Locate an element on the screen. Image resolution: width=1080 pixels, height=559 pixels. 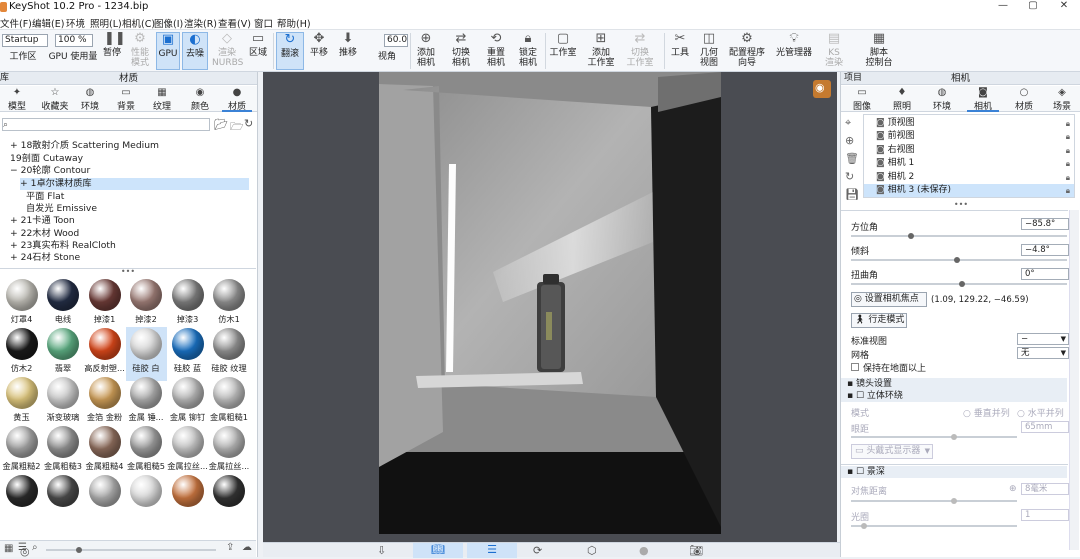
denoise-toggle: ◐ 去噪 is located at coordinates (195, 51).